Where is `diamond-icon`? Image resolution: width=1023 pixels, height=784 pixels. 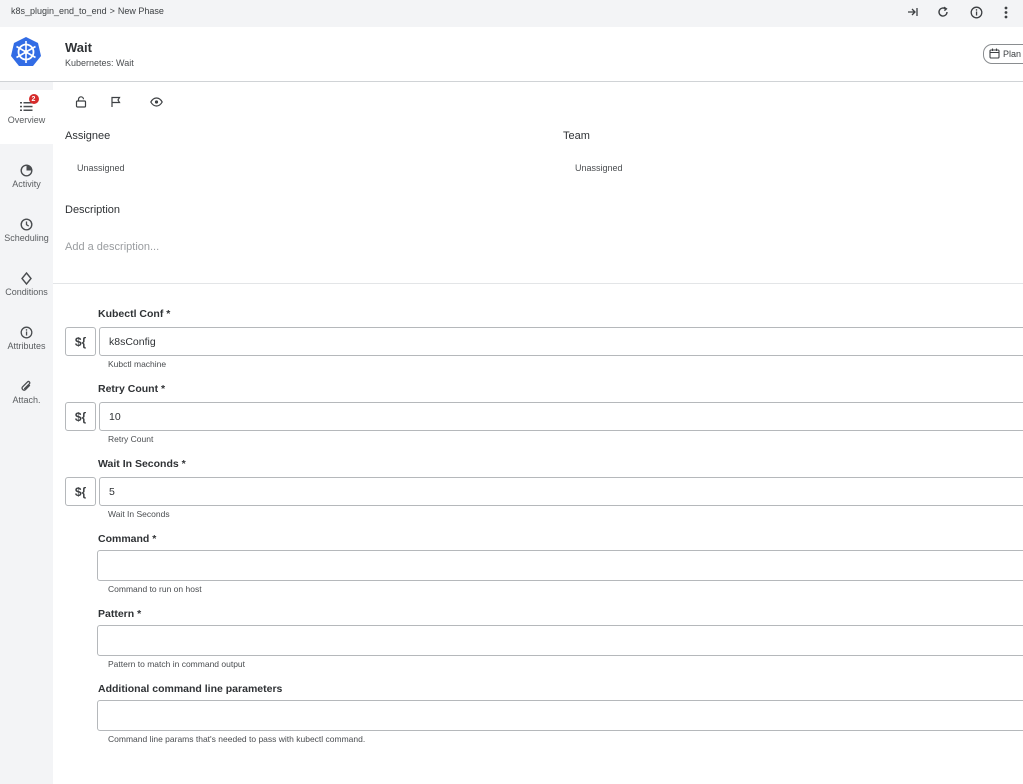
diamond-icon is located at coordinates (27, 278).